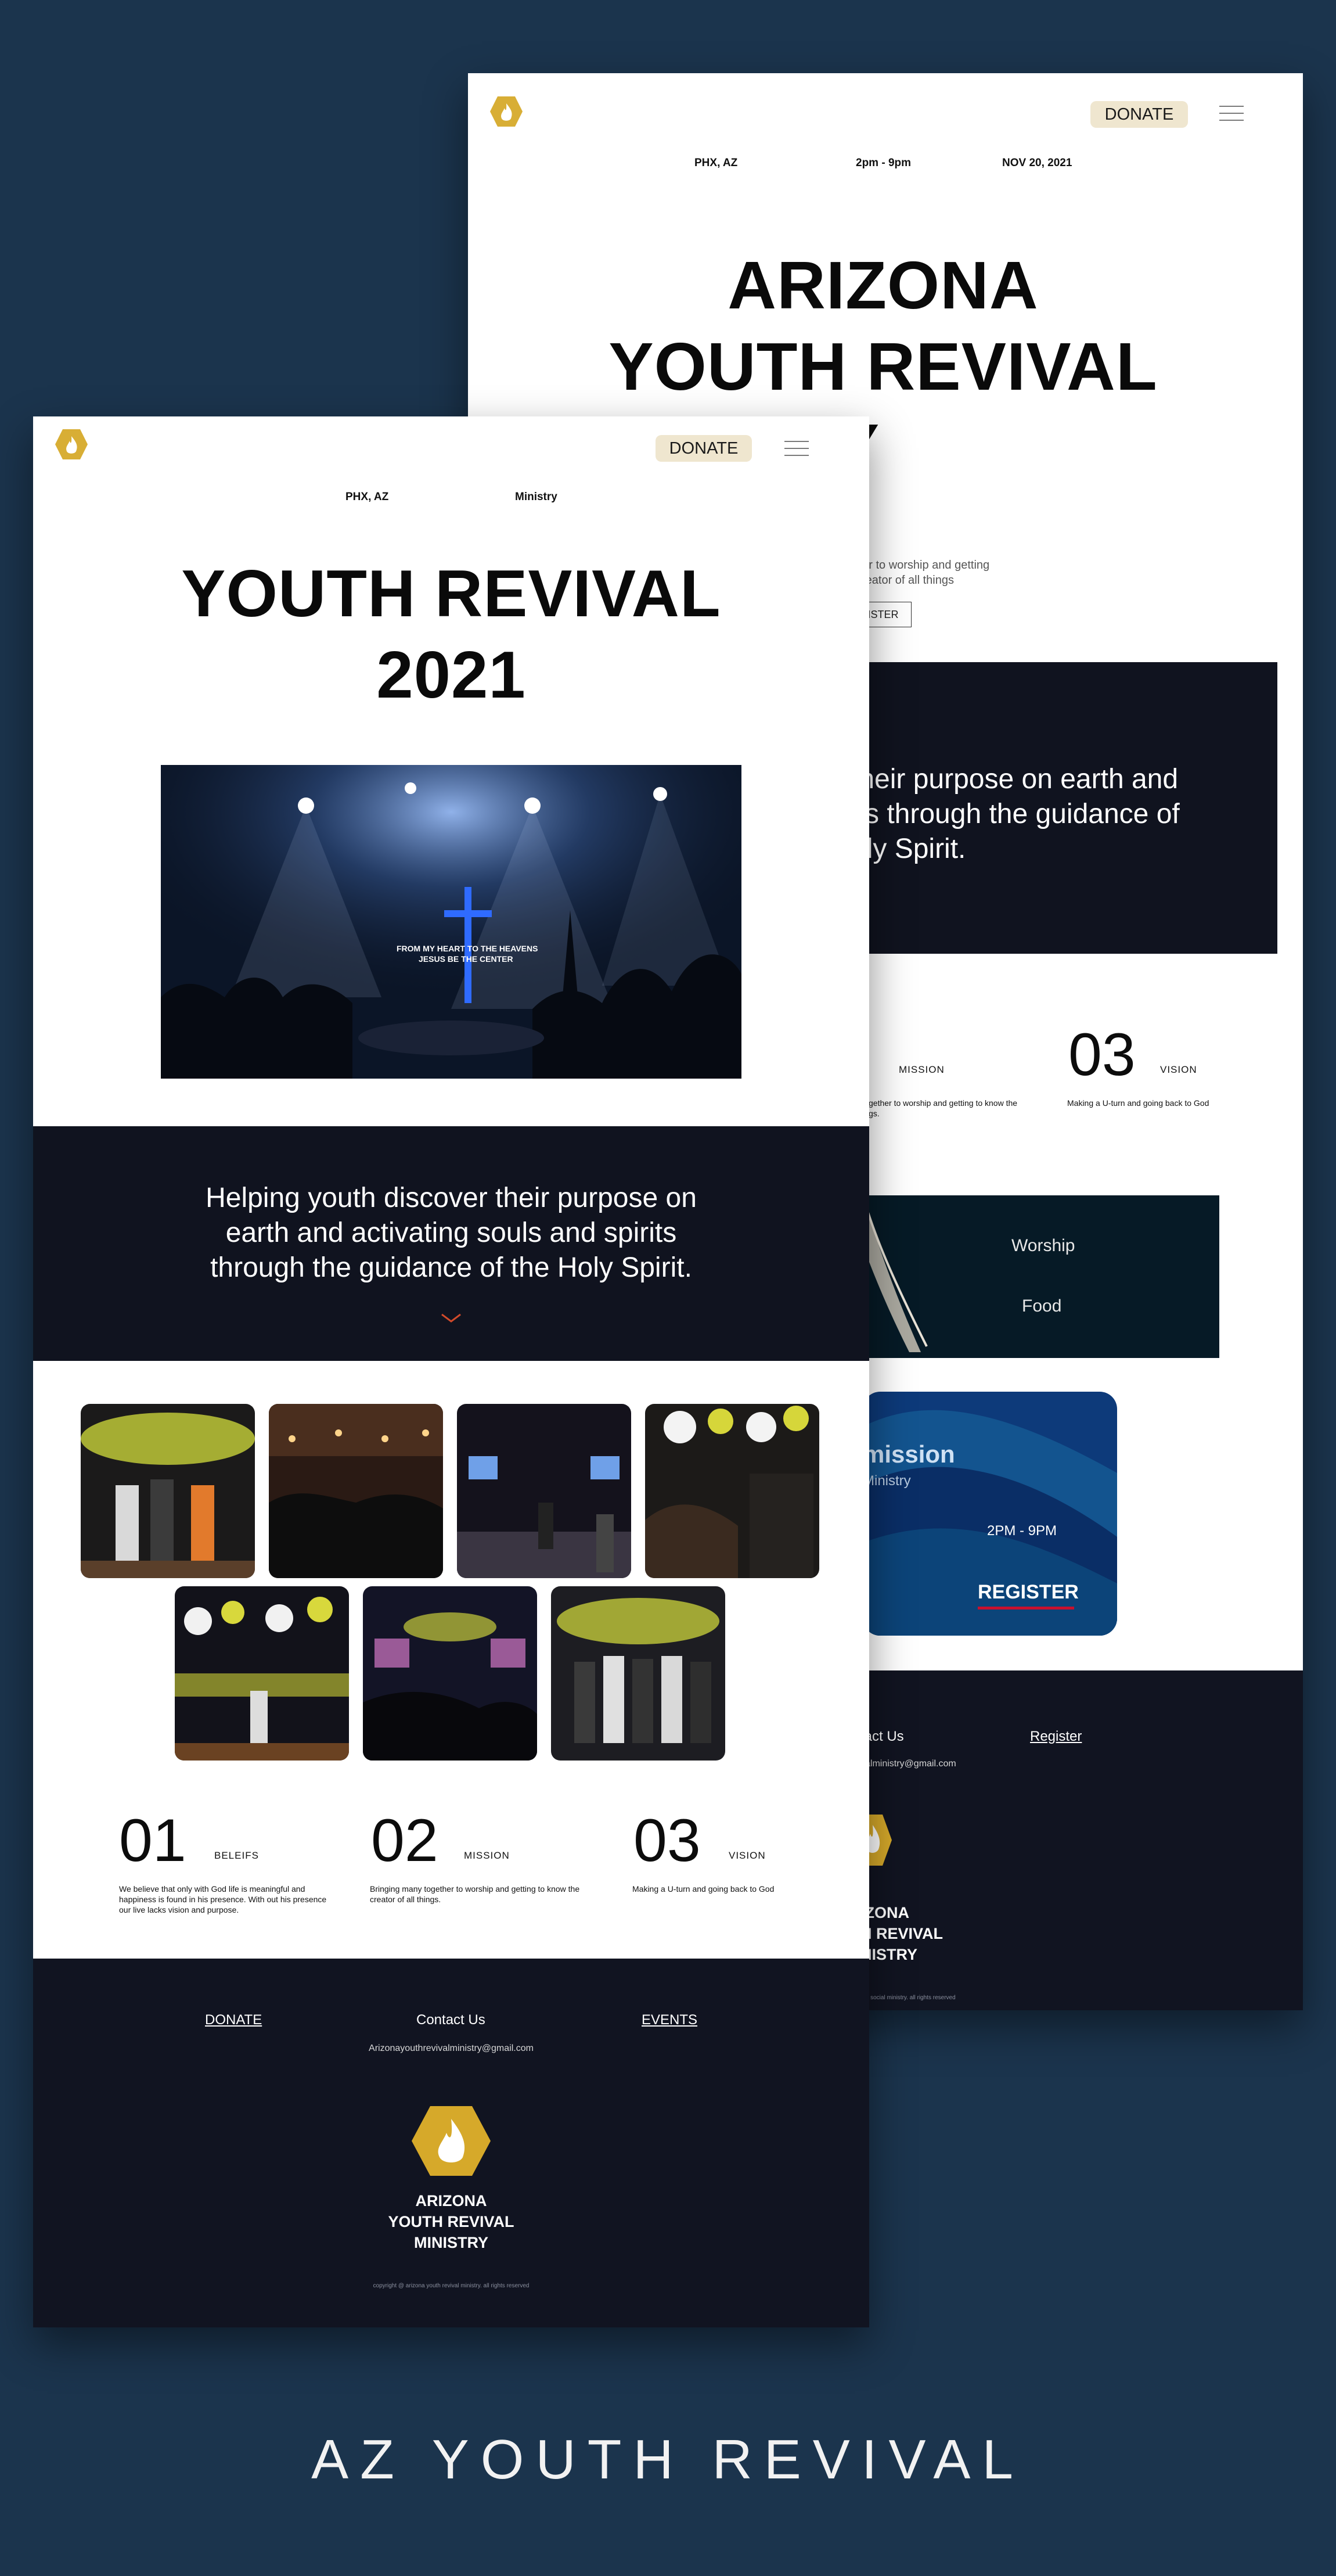 The height and width of the screenshot is (2576, 1336). Describe the element at coordinates (883, 366) in the screenshot. I see `hero-title-line2: YOUTH REVIVAL` at that location.